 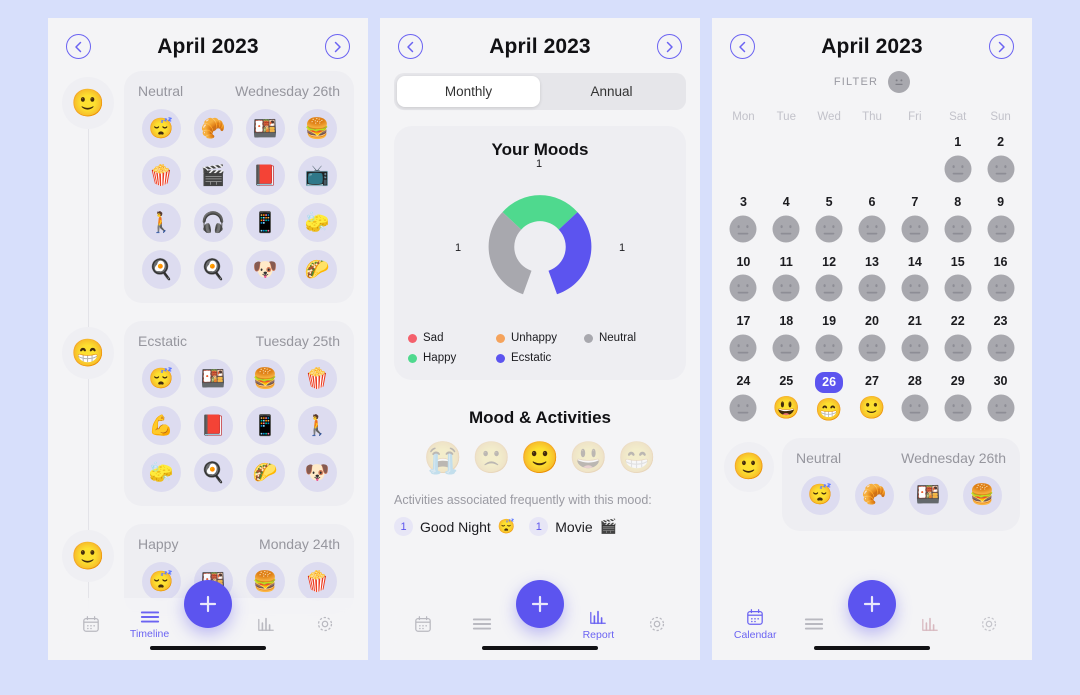 What do you see at coordinates (957, 215) in the screenshot?
I see `calendar-day-cell: 8` at bounding box center [957, 215].